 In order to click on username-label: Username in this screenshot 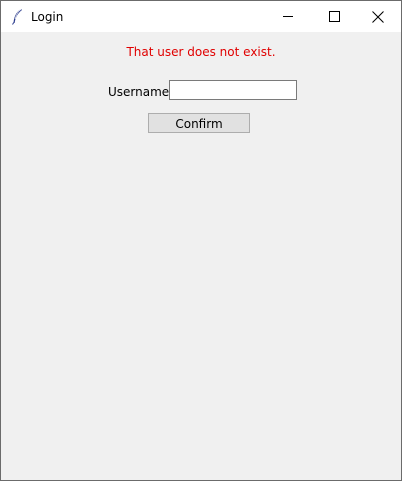, I will do `click(139, 92)`.